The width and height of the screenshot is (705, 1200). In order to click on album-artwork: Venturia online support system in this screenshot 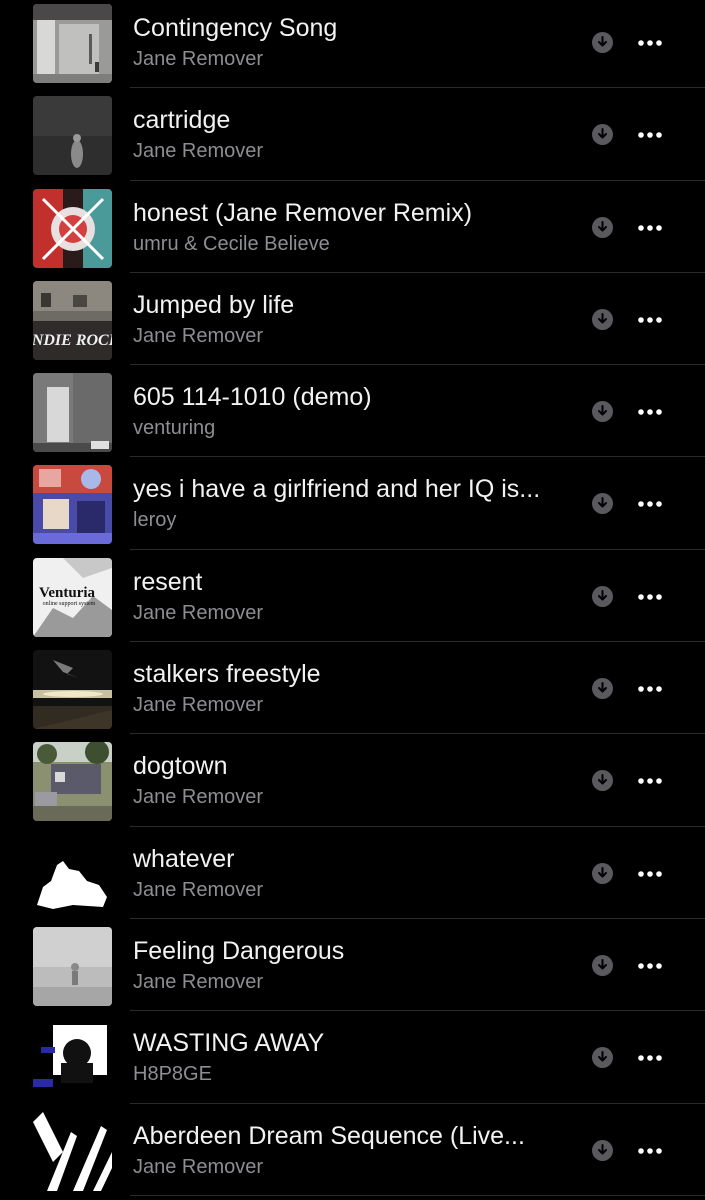, I will do `click(72, 597)`.